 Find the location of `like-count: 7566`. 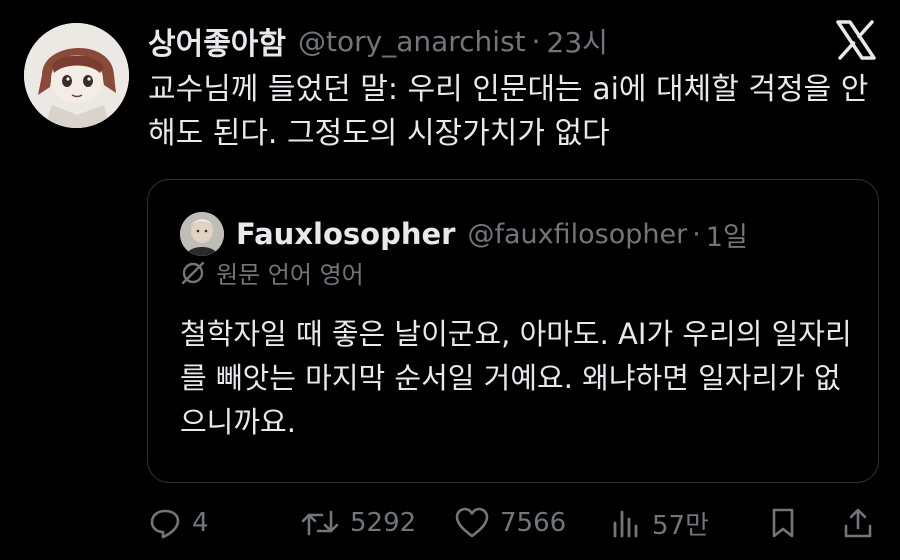

like-count: 7566 is located at coordinates (533, 523).